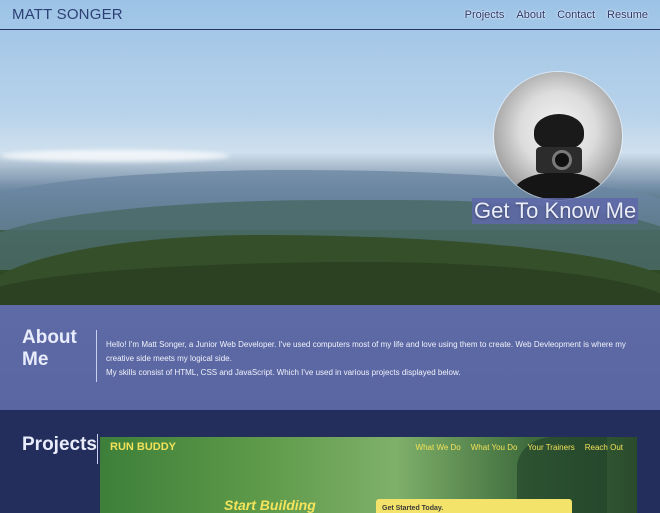 This screenshot has width=660, height=513. What do you see at coordinates (474, 506) in the screenshot?
I see `preview-signup-card: Get Started Today.` at bounding box center [474, 506].